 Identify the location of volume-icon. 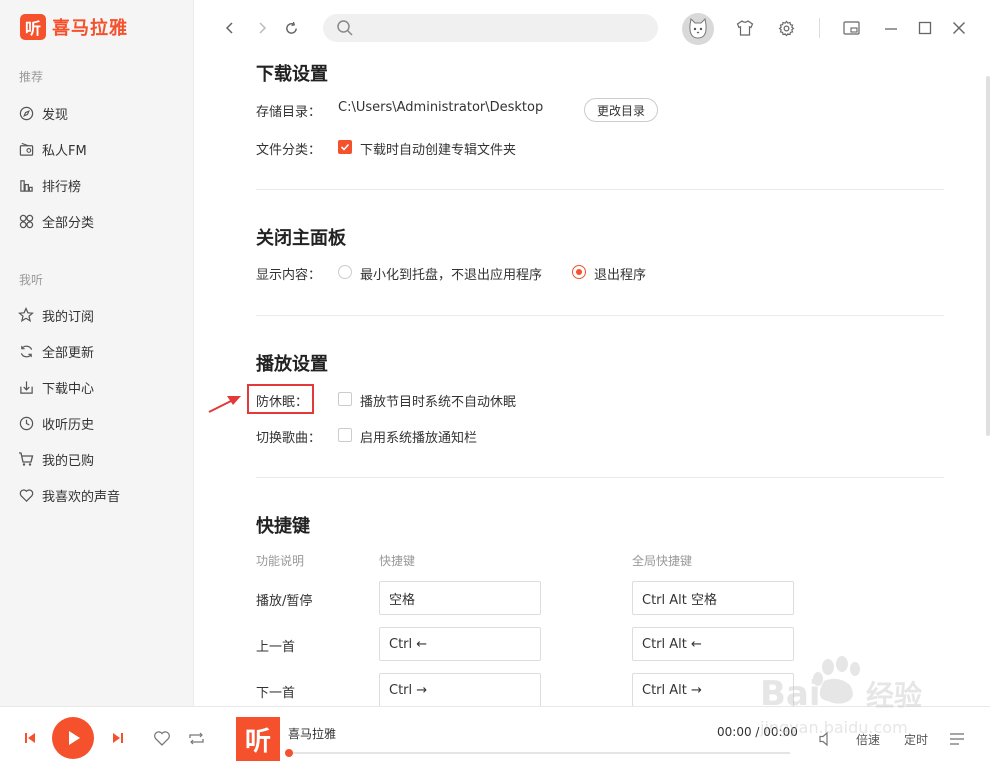
(823, 739).